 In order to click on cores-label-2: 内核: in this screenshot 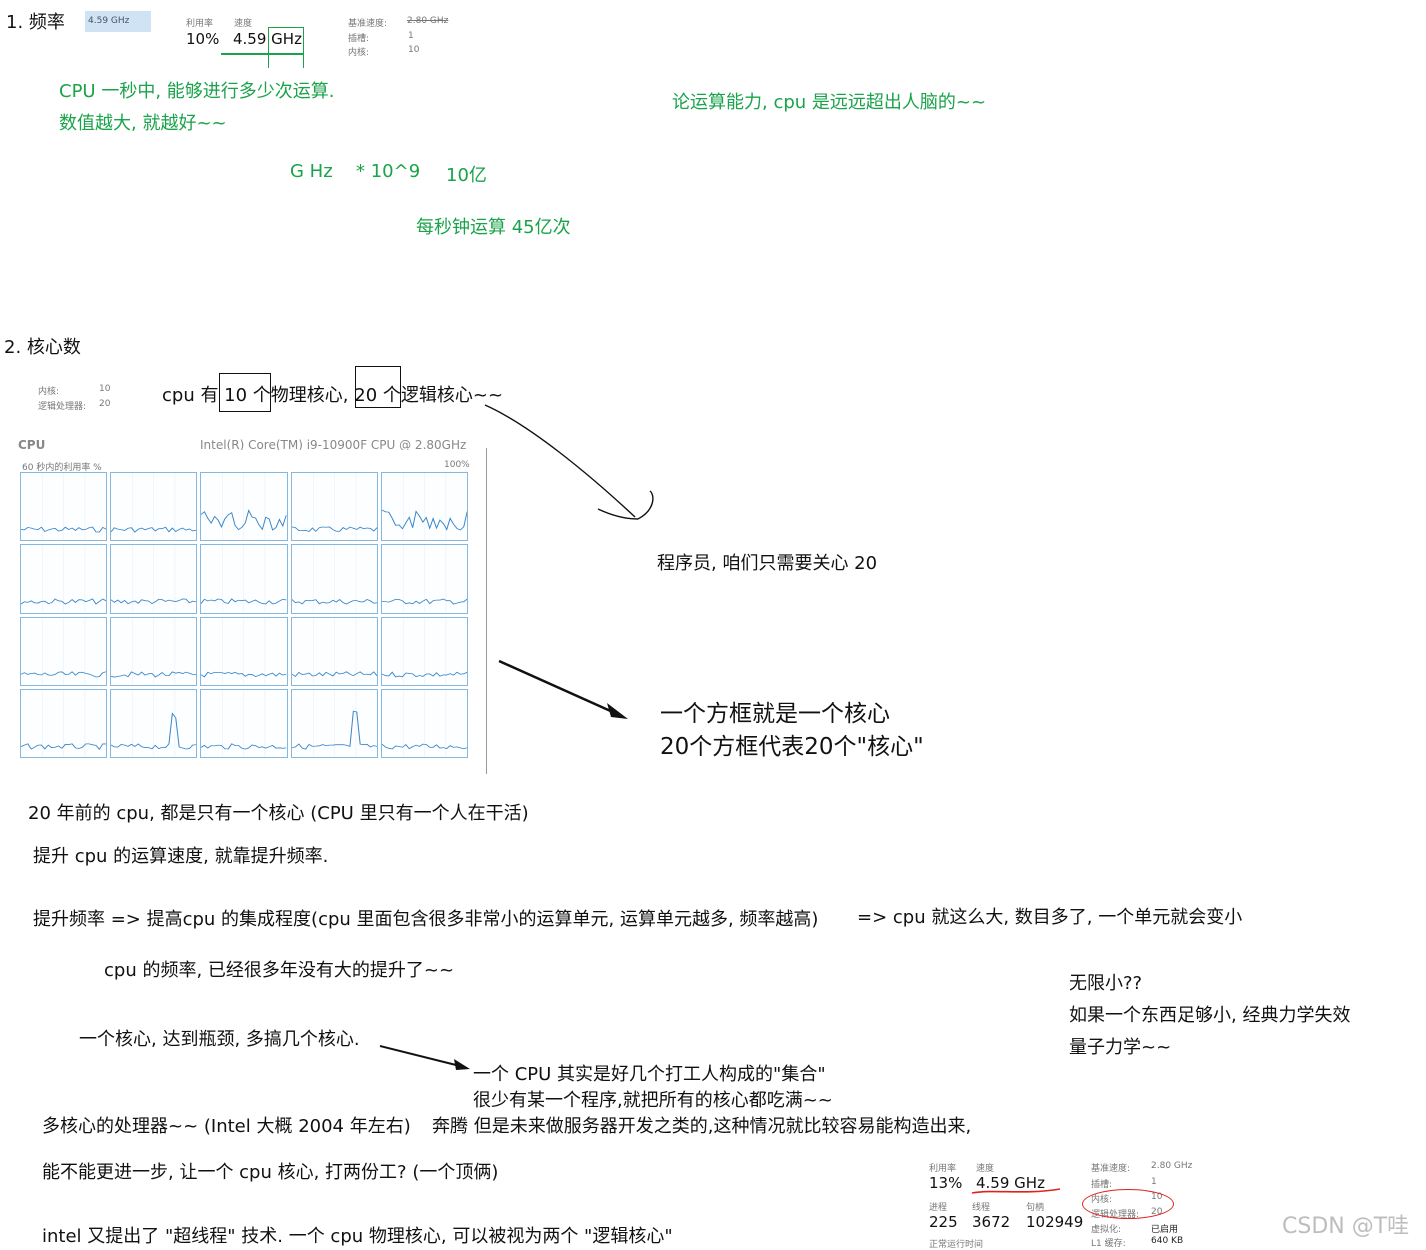, I will do `click(49, 392)`.